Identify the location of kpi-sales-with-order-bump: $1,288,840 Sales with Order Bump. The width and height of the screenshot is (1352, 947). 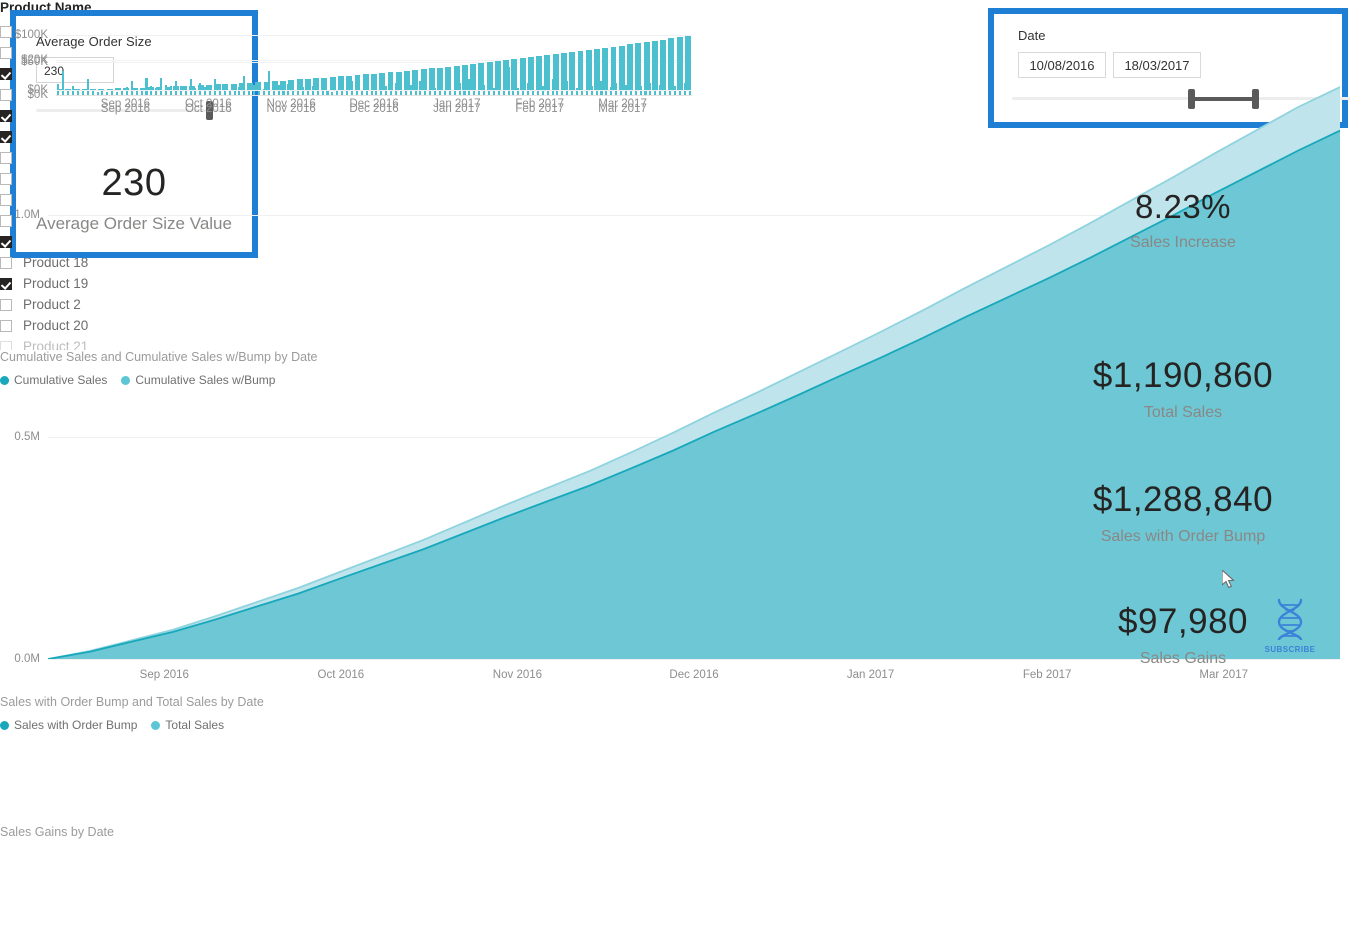
(1183, 513).